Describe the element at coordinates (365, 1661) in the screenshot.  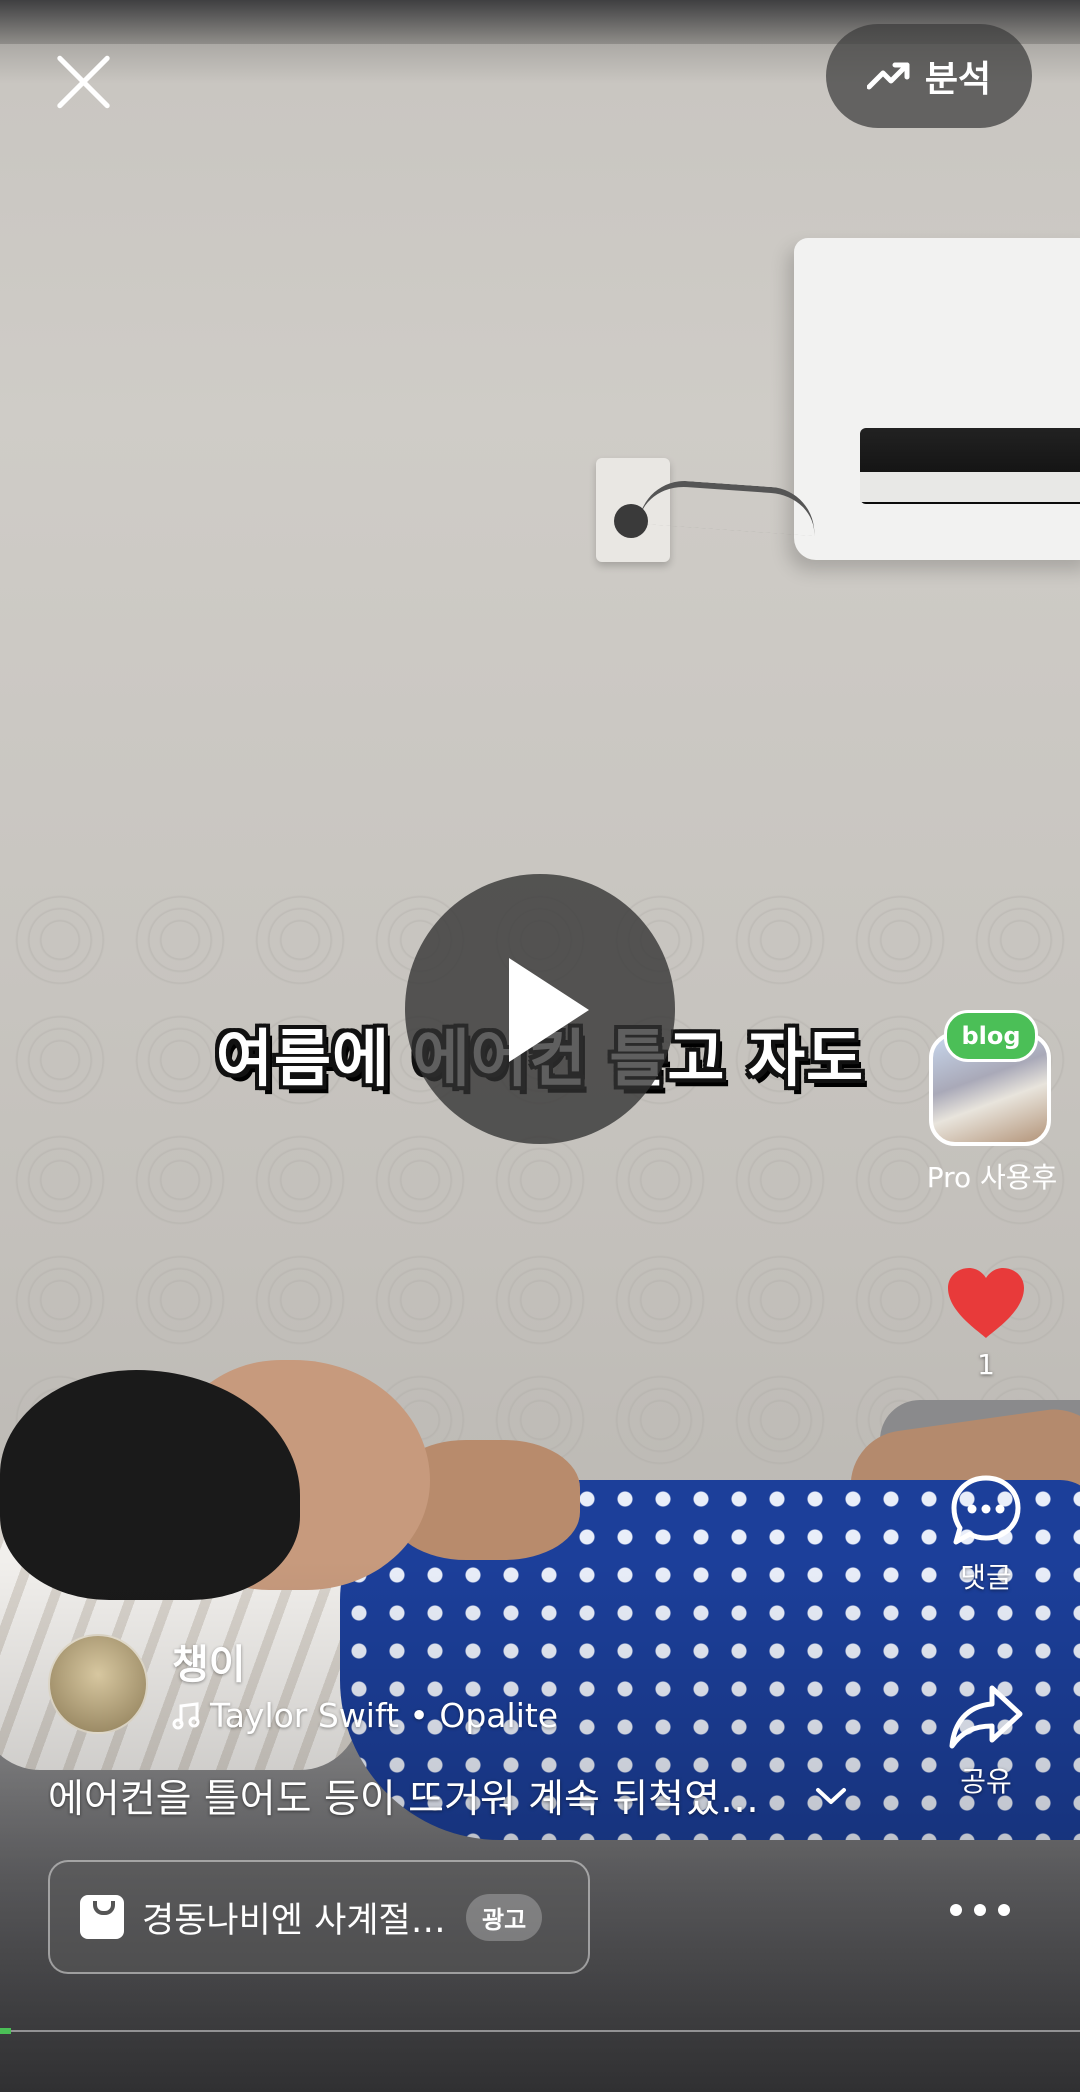
I see `author-name: 챙이` at that location.